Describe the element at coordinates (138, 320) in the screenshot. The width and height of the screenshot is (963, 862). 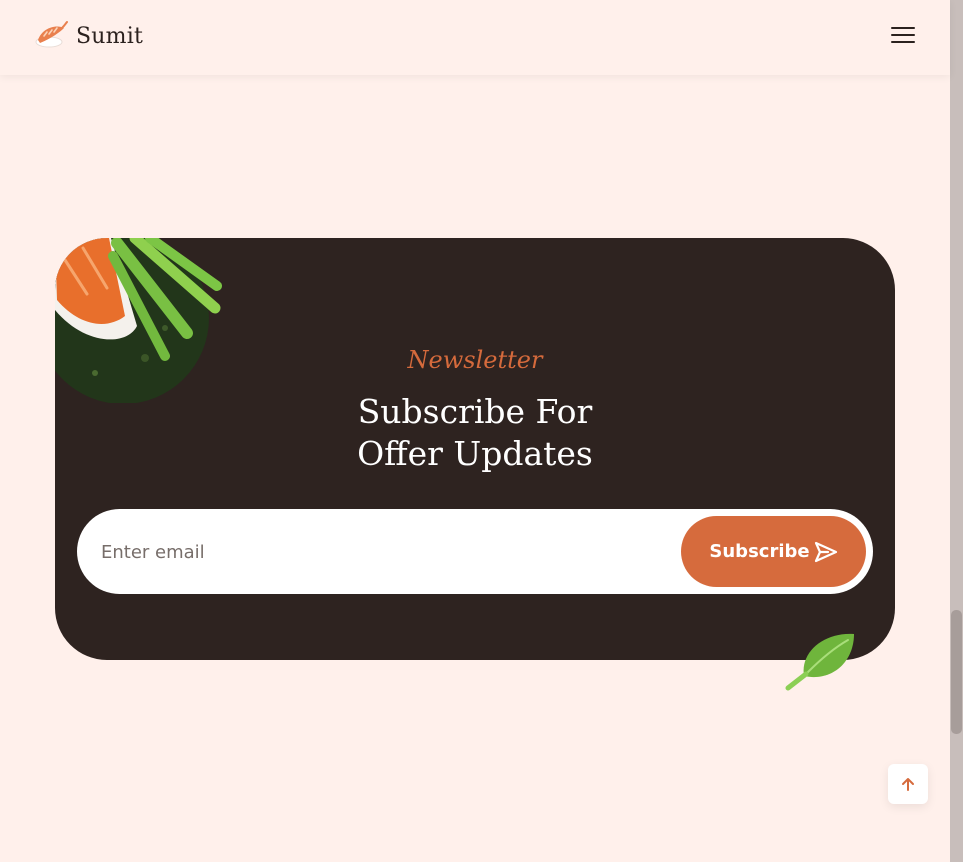
I see `sushi-roll-decoration` at that location.